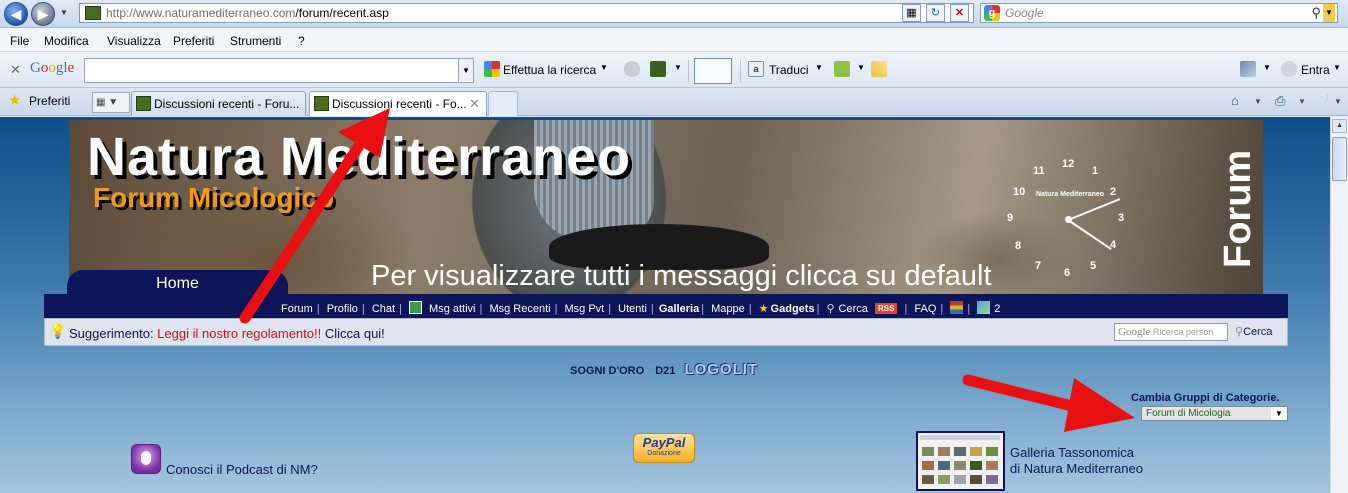  What do you see at coordinates (1339, 159) in the screenshot?
I see `scroll-thumb` at bounding box center [1339, 159].